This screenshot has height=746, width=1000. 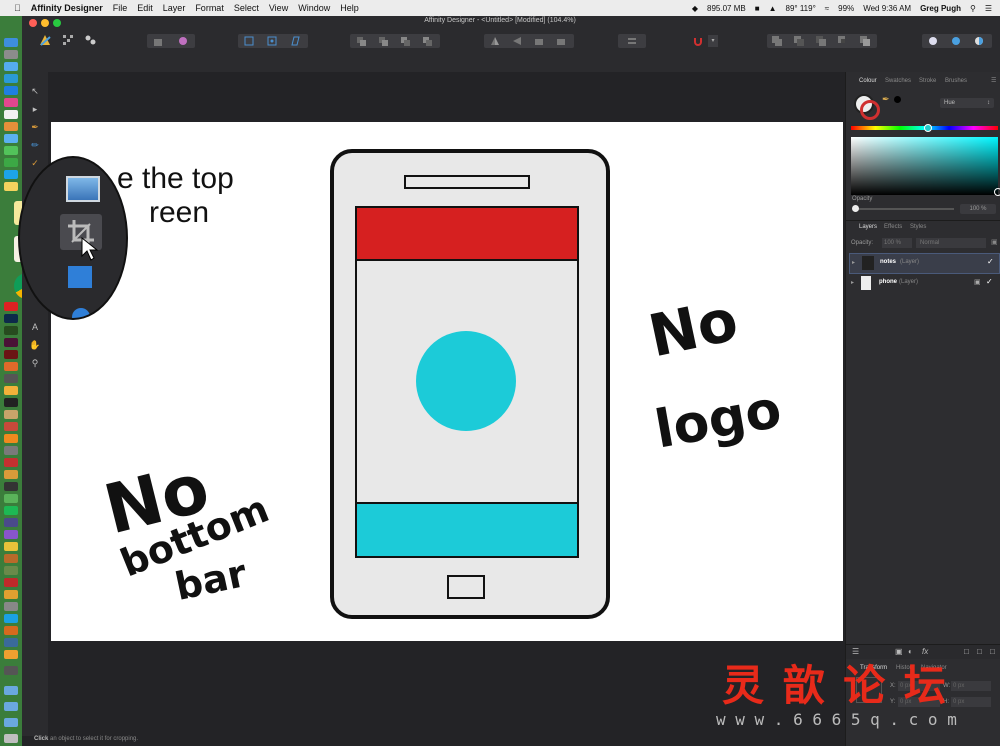 What do you see at coordinates (11, 498) in the screenshot?
I see `maps-icon` at bounding box center [11, 498].